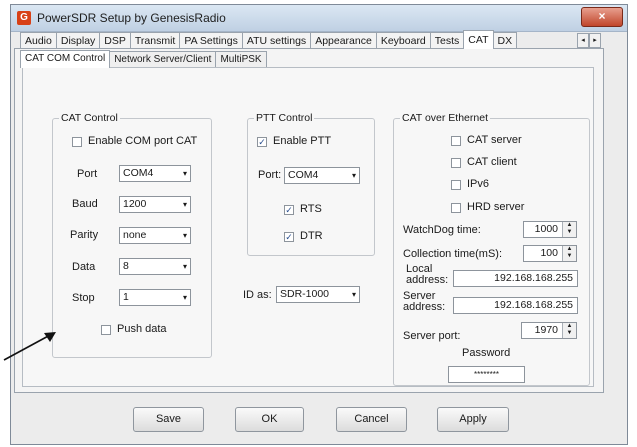 The width and height of the screenshot is (637, 447). Describe the element at coordinates (478, 39) in the screenshot. I see `tab-cat: CAT` at that location.